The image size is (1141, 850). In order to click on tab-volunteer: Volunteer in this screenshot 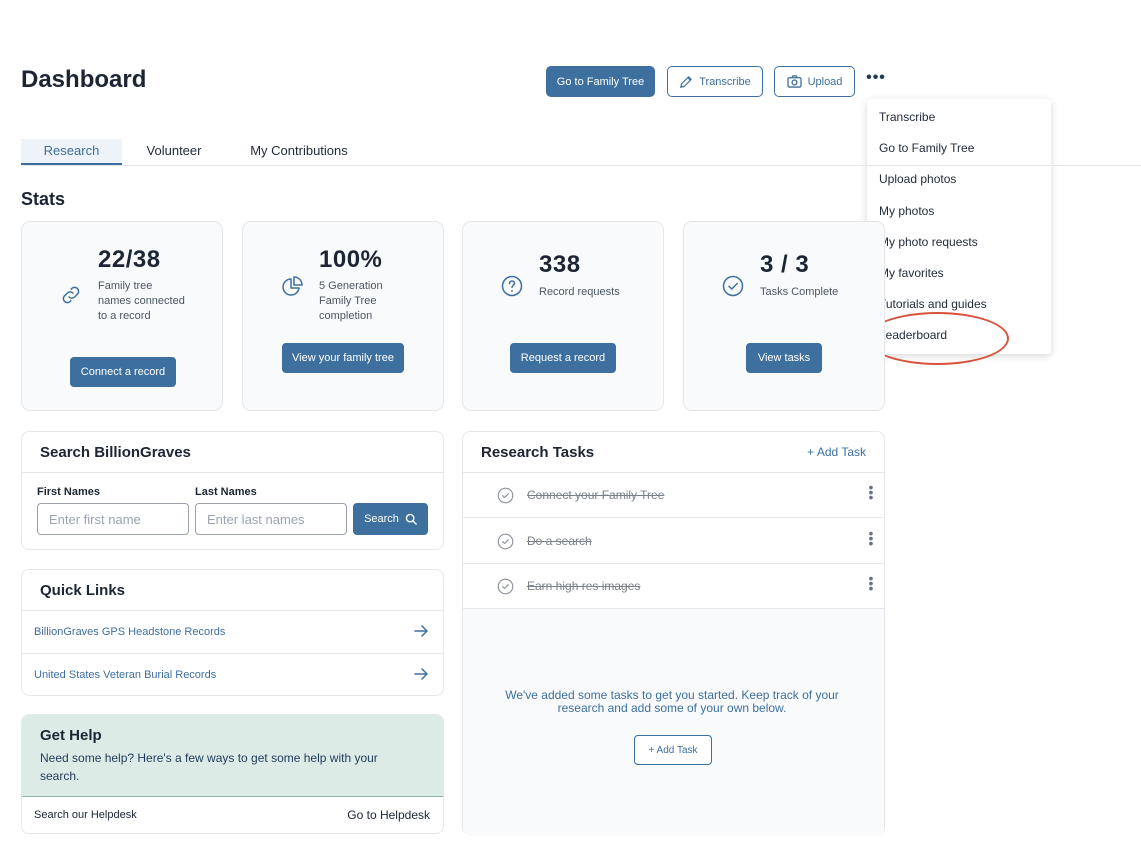, I will do `click(174, 152)`.